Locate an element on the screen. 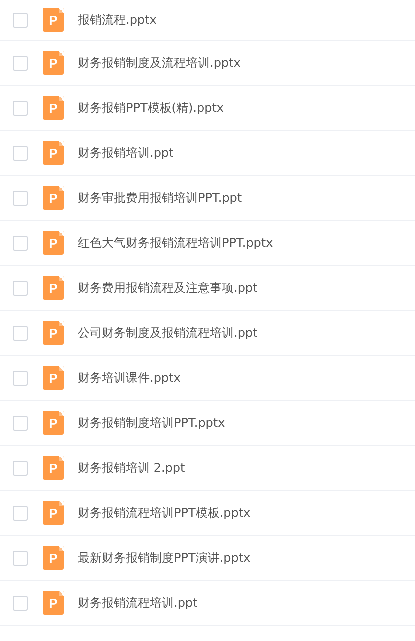 This screenshot has height=641, width=415. file-name: 财务报销PPT模板(精).pptx is located at coordinates (151, 108).